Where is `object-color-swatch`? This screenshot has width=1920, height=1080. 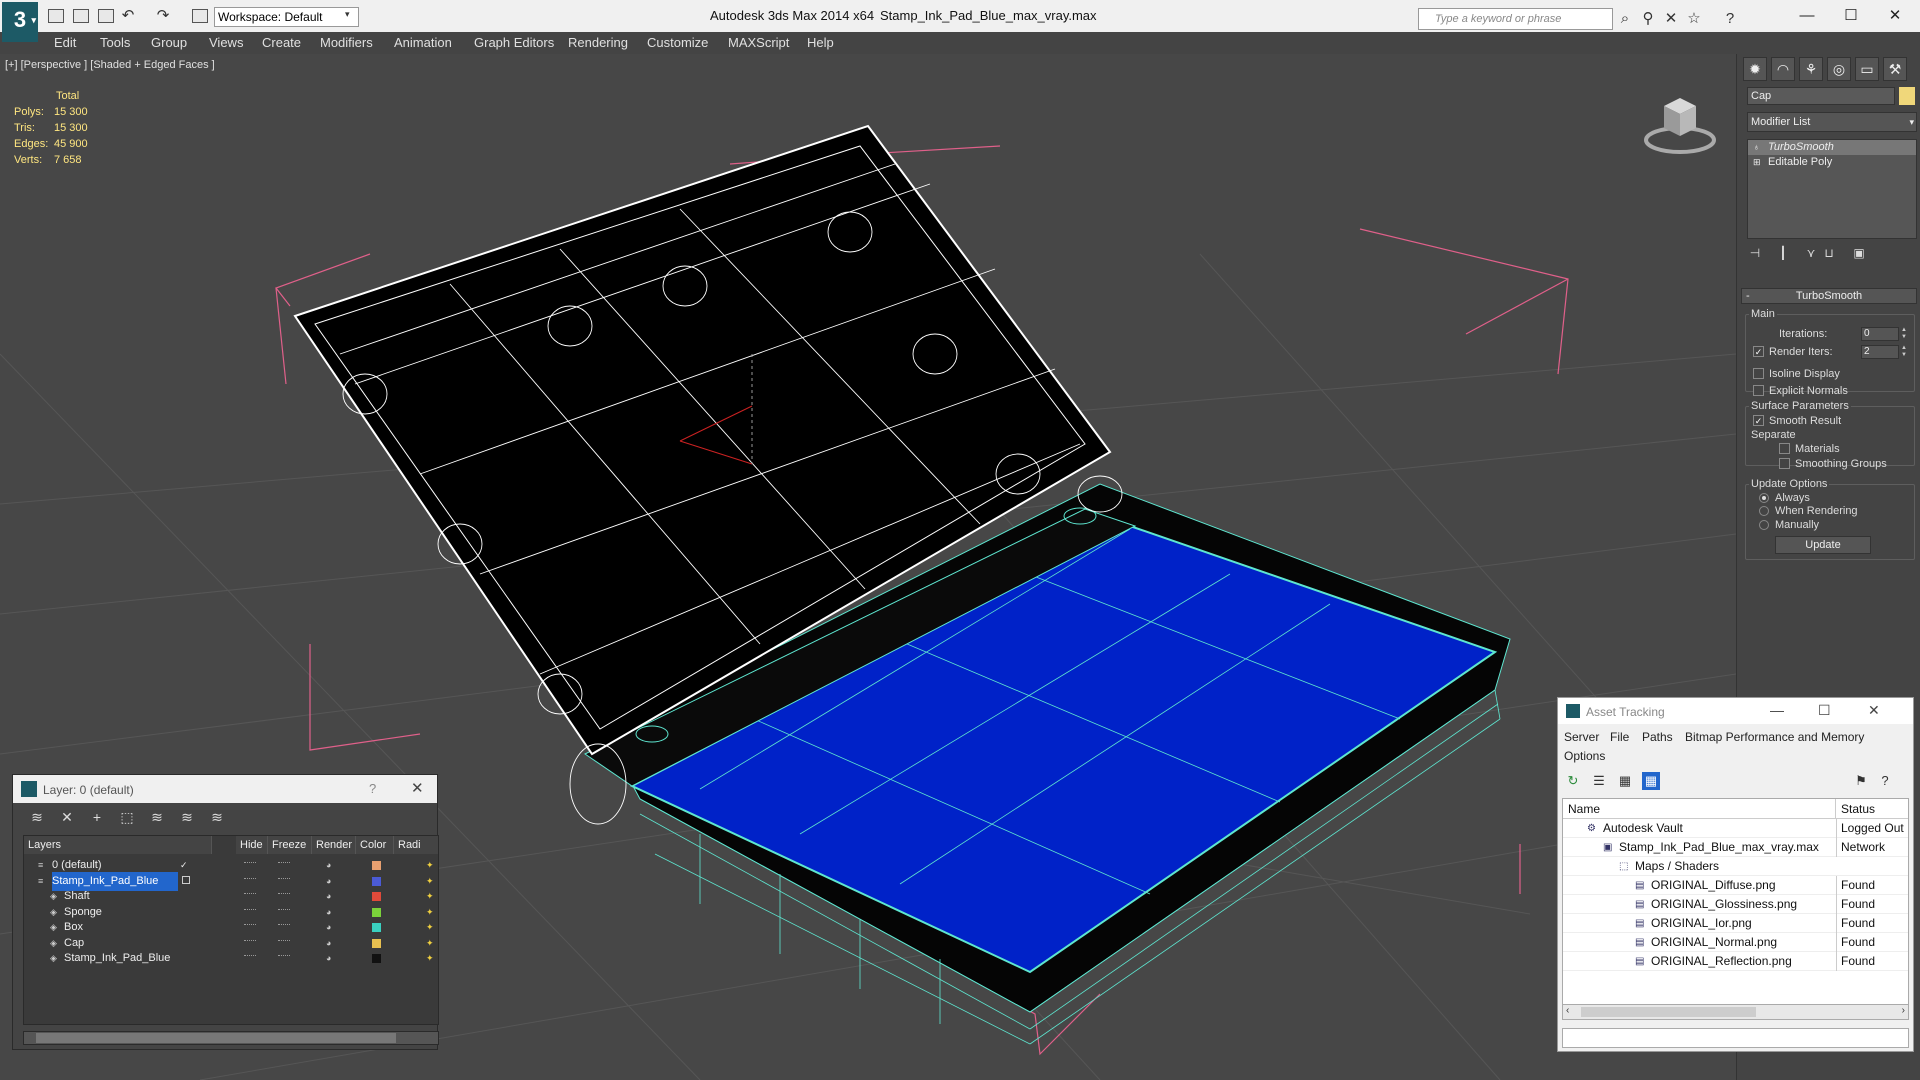 object-color-swatch is located at coordinates (1907, 96).